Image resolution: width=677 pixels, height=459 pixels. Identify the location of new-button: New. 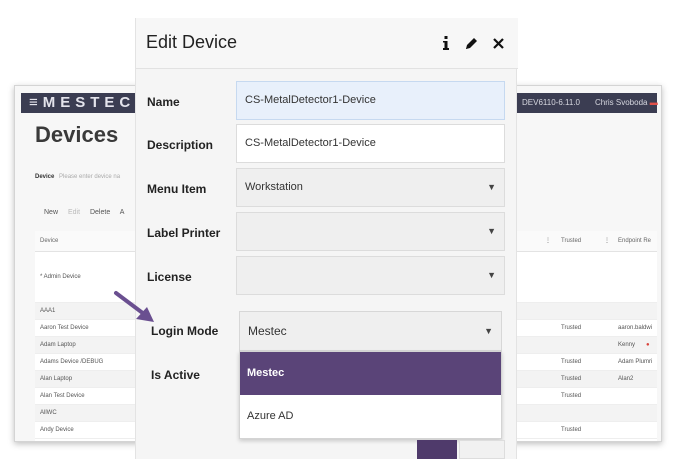
(51, 212).